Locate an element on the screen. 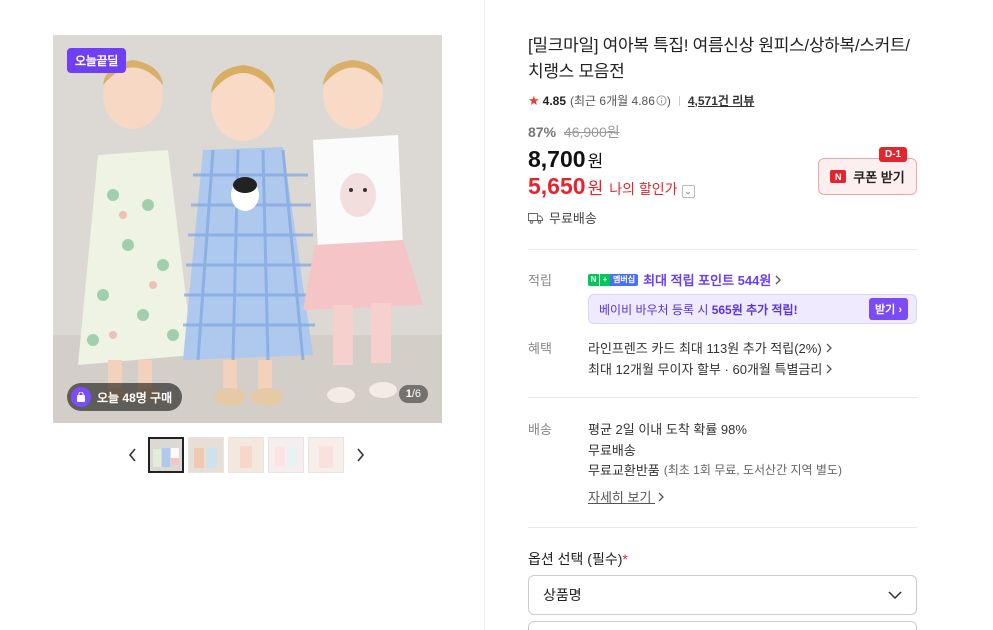  original-price: 46,900원 is located at coordinates (591, 132).